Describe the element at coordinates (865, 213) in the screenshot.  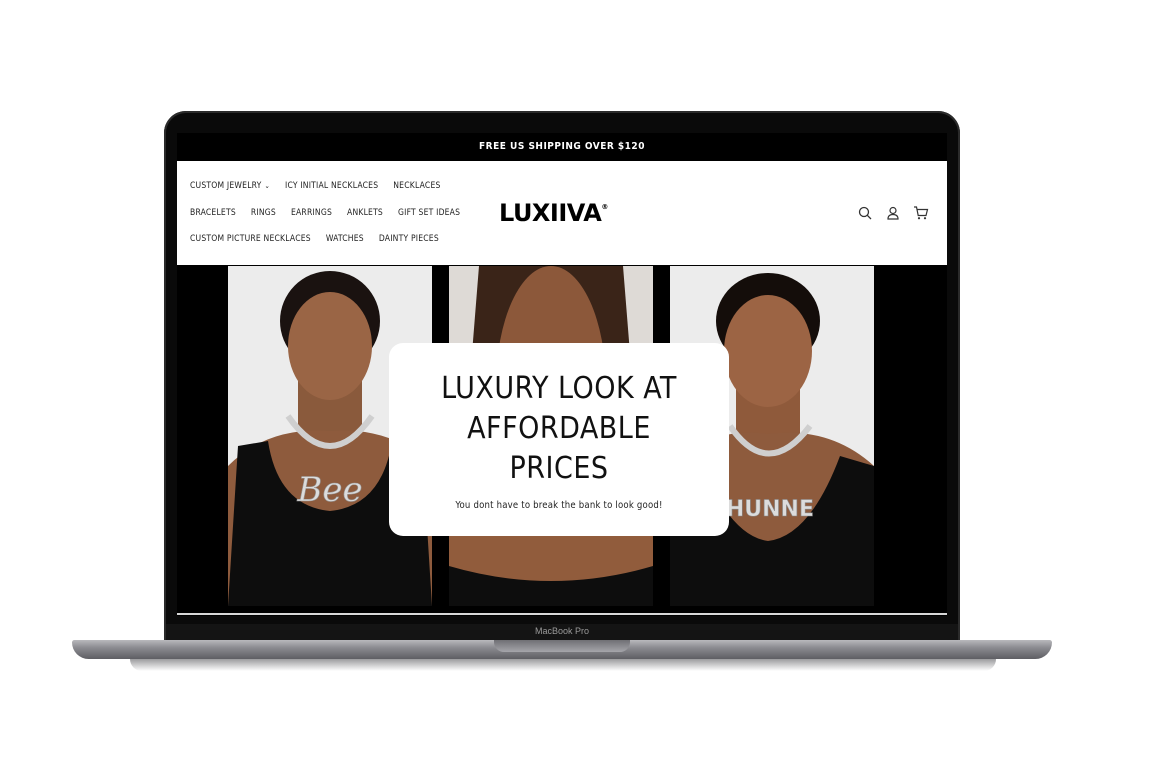
I see `search-icon` at that location.